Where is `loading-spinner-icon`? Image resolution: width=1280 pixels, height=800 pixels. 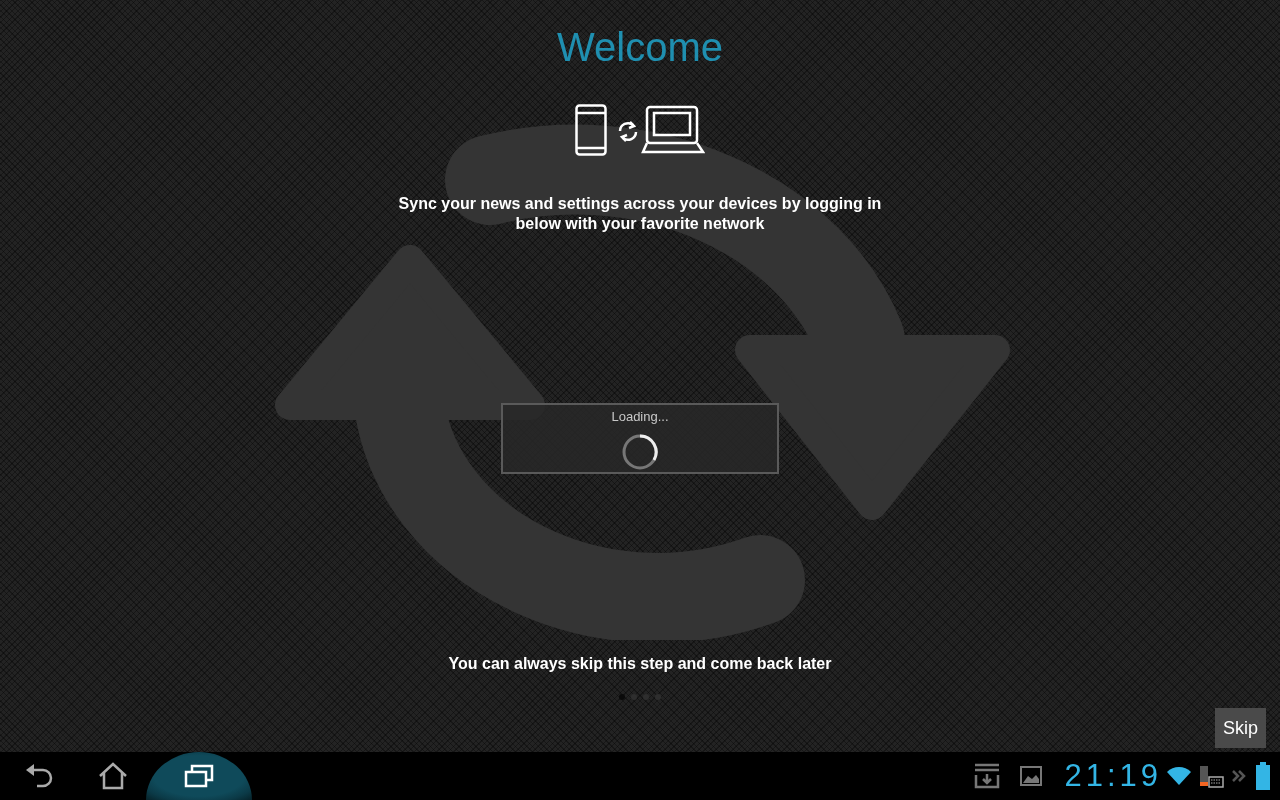 loading-spinner-icon is located at coordinates (640, 452).